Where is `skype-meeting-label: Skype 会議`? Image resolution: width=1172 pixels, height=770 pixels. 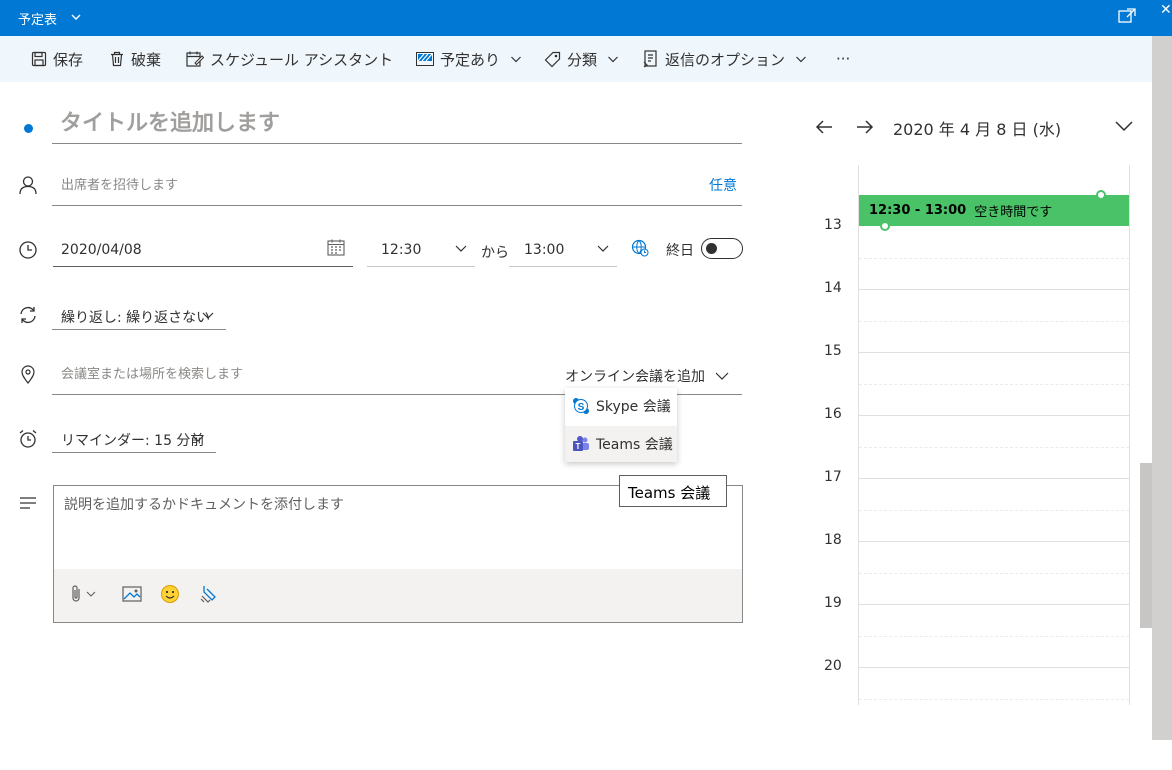 skype-meeting-label: Skype 会議 is located at coordinates (633, 407).